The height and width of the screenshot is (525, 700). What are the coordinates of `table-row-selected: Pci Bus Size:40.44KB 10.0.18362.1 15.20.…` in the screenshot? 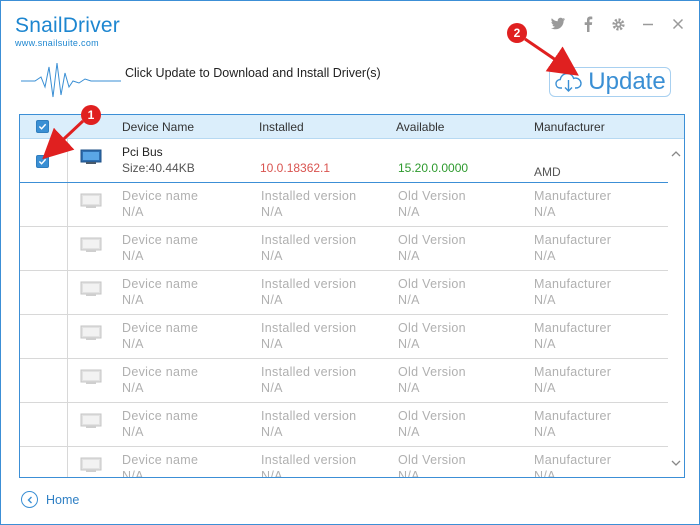 It's located at (344, 161).